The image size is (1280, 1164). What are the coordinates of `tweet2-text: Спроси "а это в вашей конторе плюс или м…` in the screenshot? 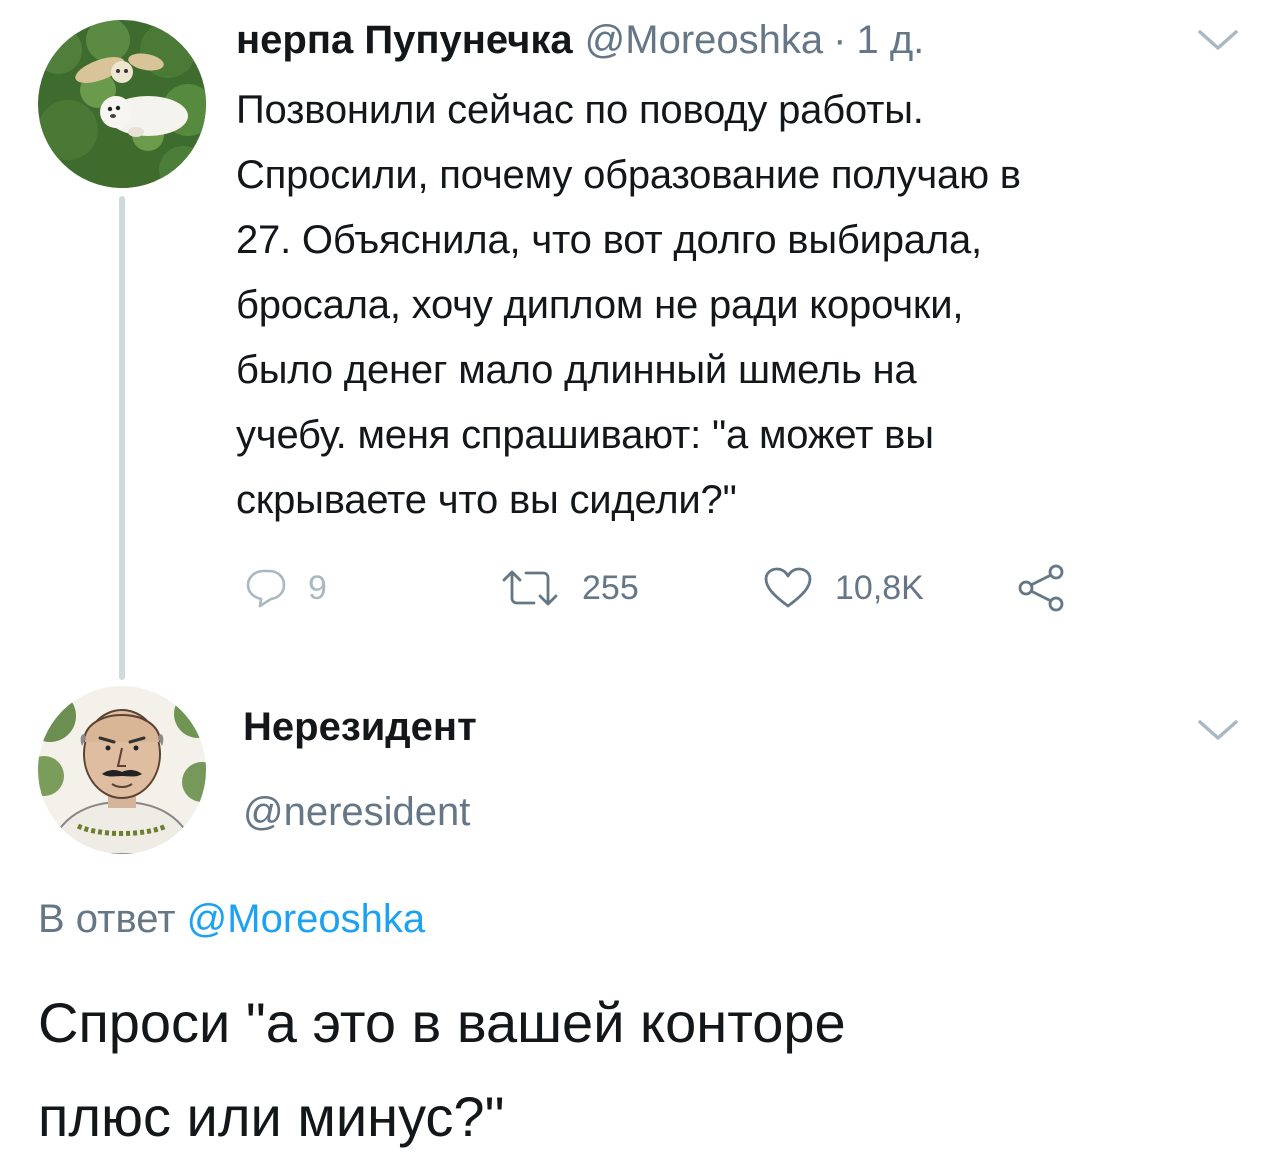 It's located at (442, 1069).